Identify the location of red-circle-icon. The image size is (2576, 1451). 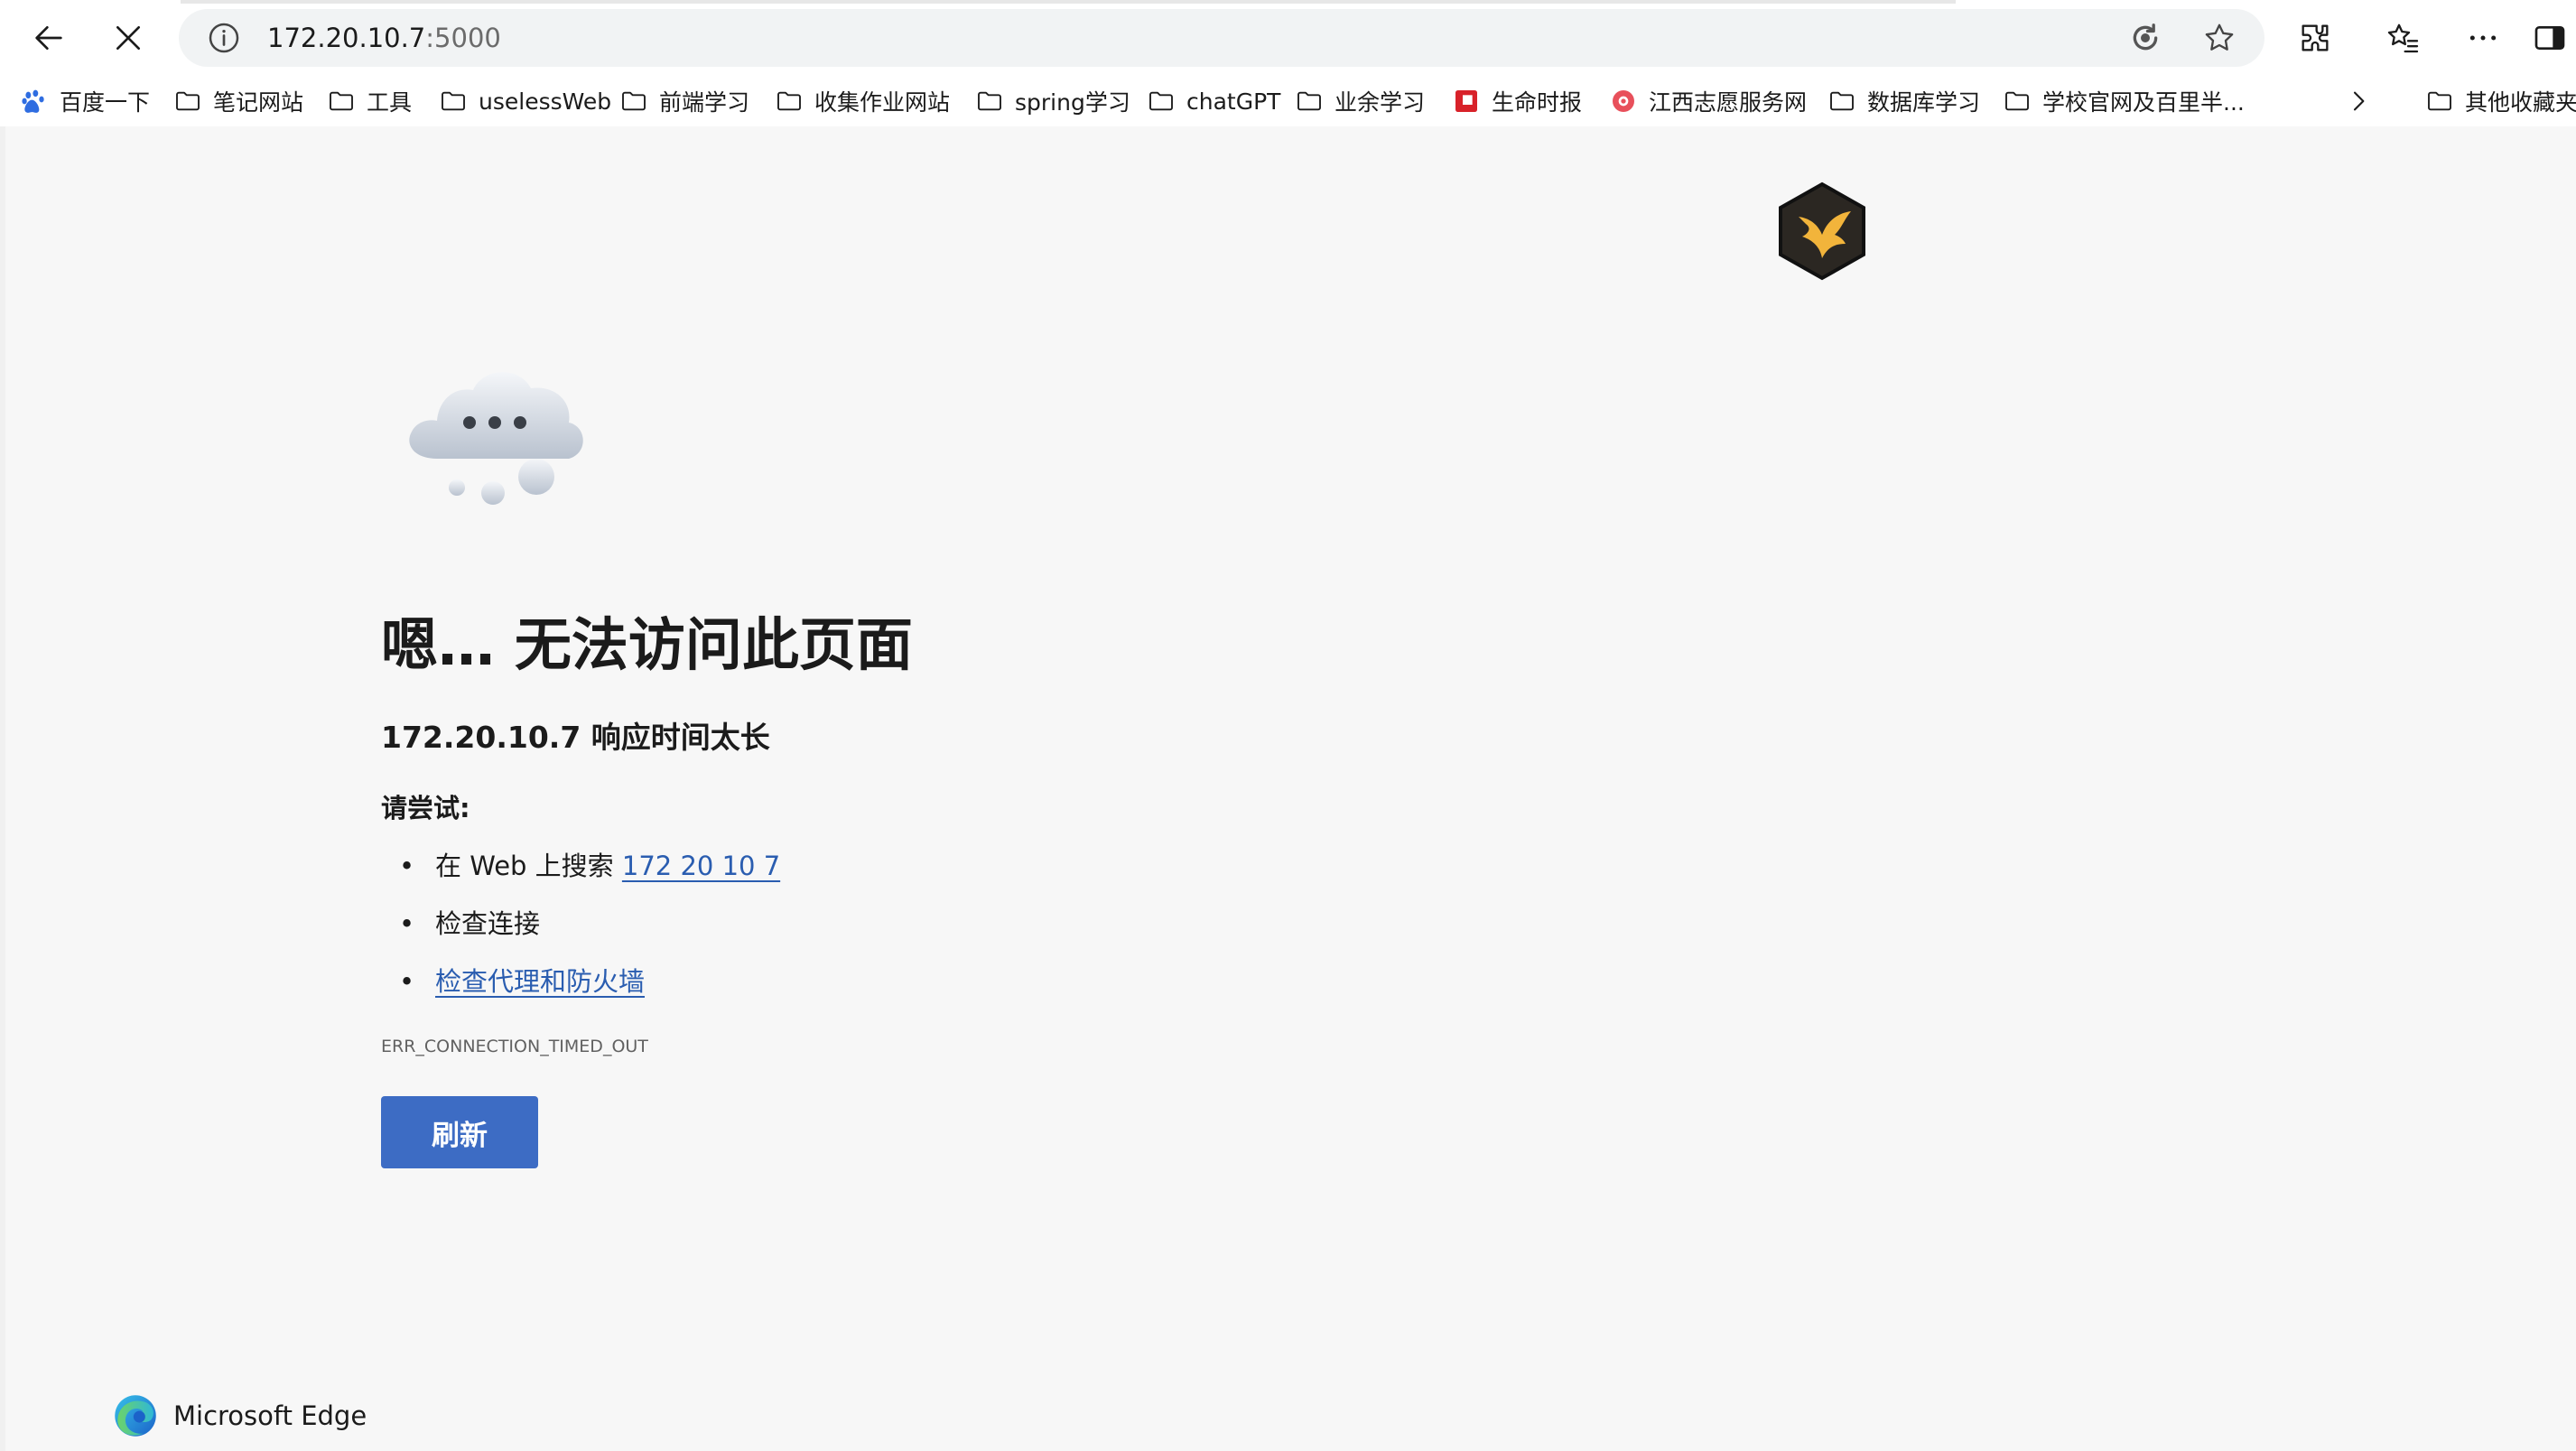
(1623, 101).